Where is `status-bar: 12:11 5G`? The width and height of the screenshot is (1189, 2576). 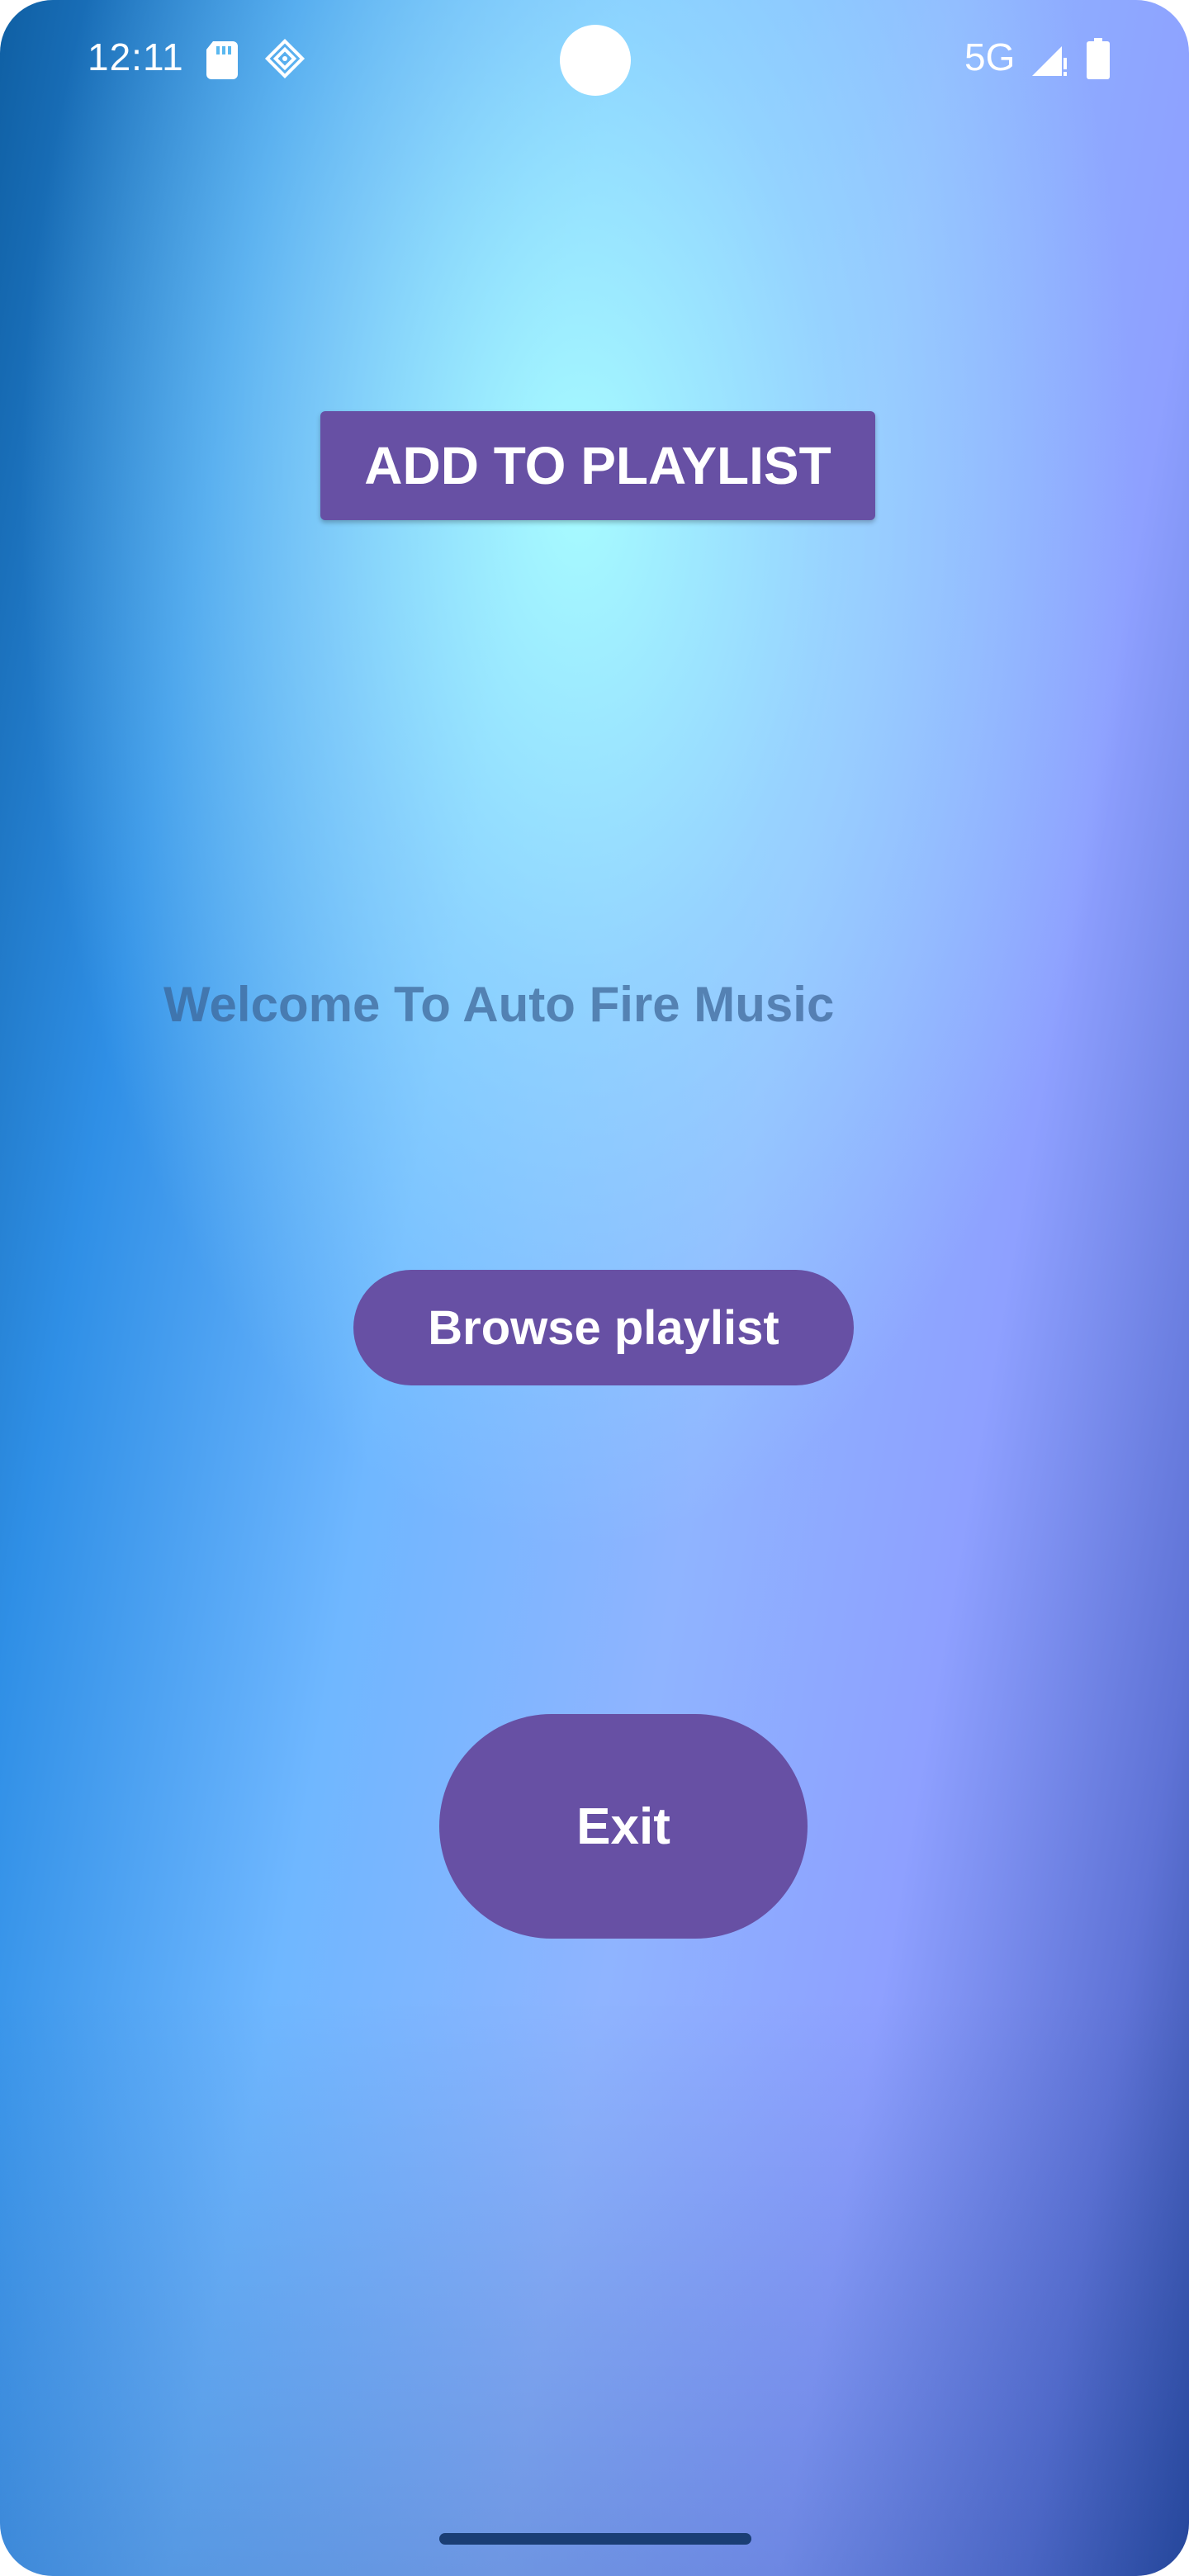
status-bar: 12:11 5G is located at coordinates (594, 58).